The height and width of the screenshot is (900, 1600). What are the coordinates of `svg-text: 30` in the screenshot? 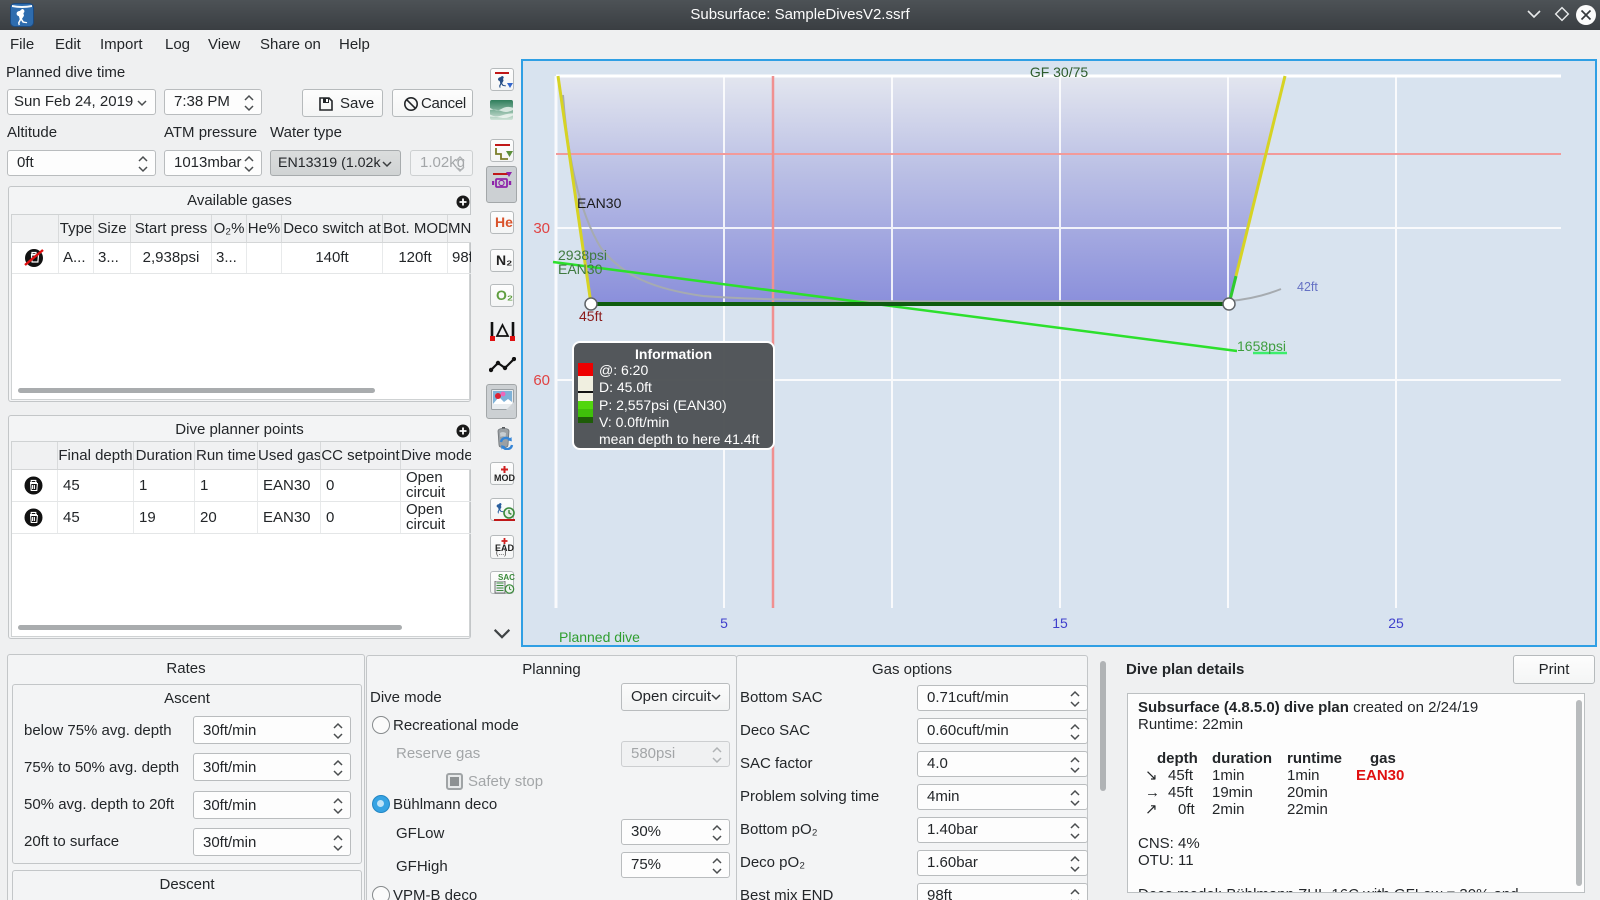 It's located at (541, 228).